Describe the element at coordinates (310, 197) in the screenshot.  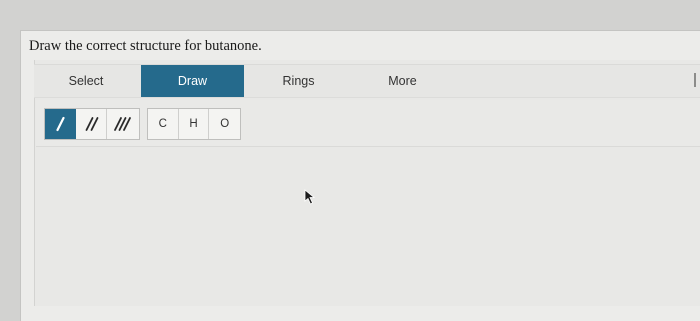
I see `mouse-pointer-icon` at that location.